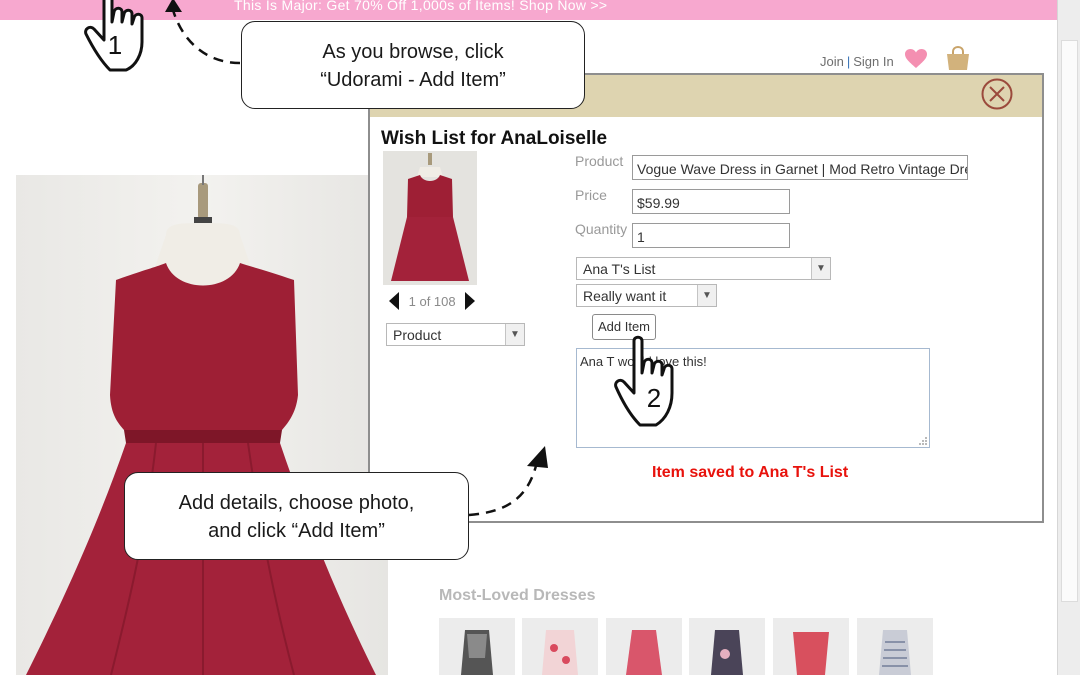  What do you see at coordinates (644, 381) in the screenshot?
I see `pointing-hand-icon: 2` at bounding box center [644, 381].